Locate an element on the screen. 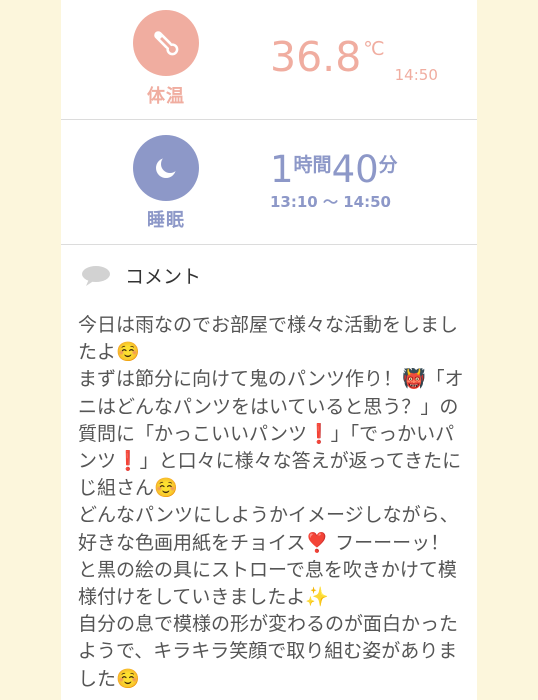  thermometer-icon is located at coordinates (166, 43).